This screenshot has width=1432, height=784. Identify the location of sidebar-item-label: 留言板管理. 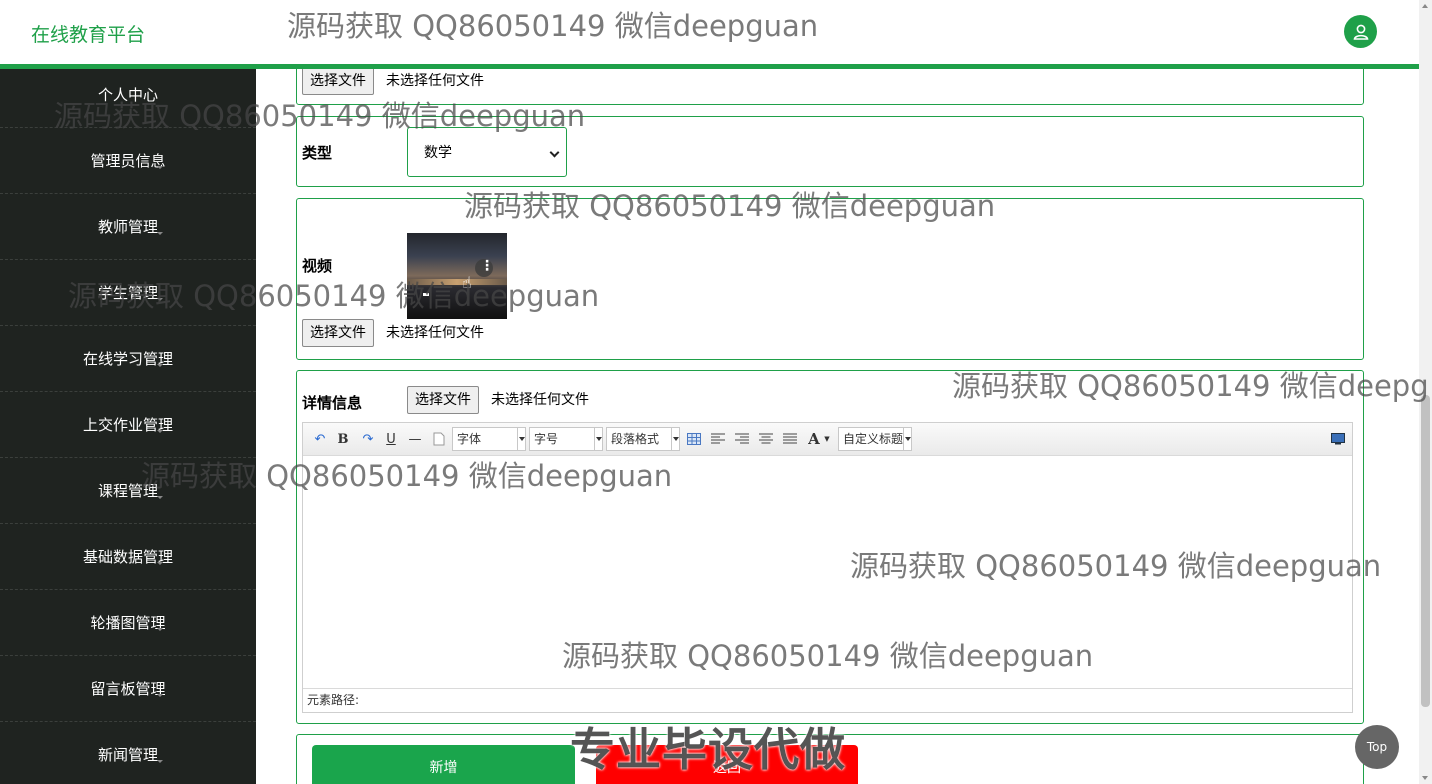
(128, 689).